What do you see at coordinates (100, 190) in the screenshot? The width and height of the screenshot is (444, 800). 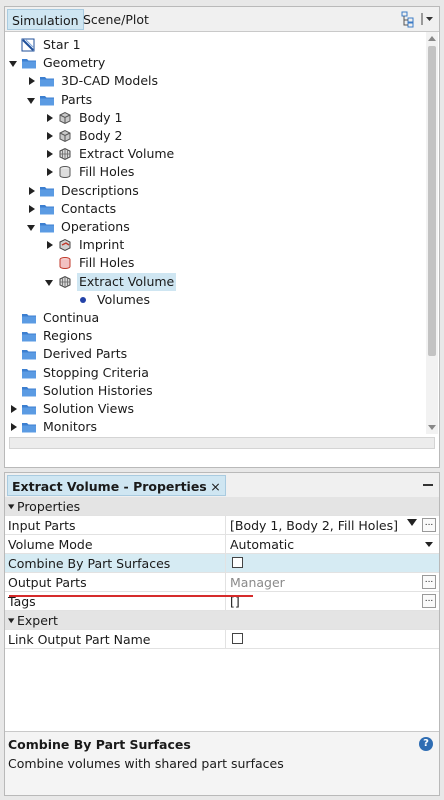 I see `tree-item-label: Descriptions` at bounding box center [100, 190].